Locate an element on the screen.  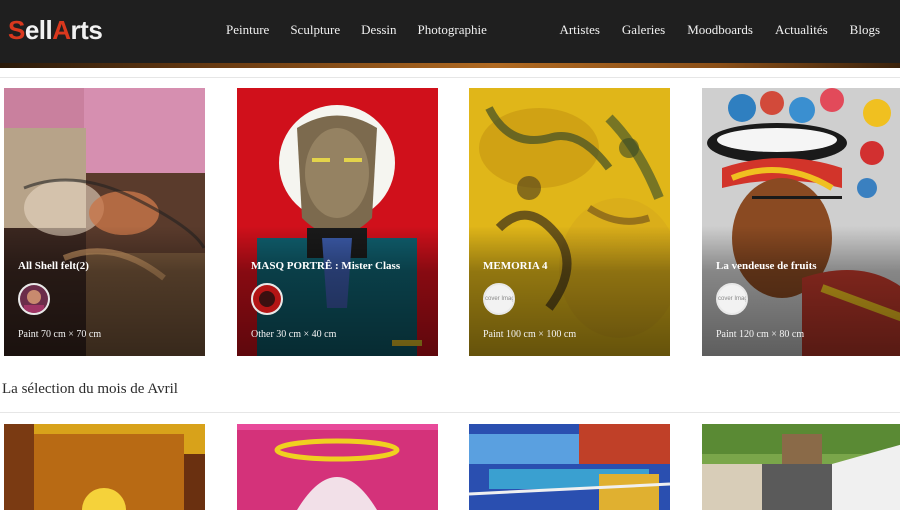
nav-dessin: Dessin is located at coordinates (378, 30).